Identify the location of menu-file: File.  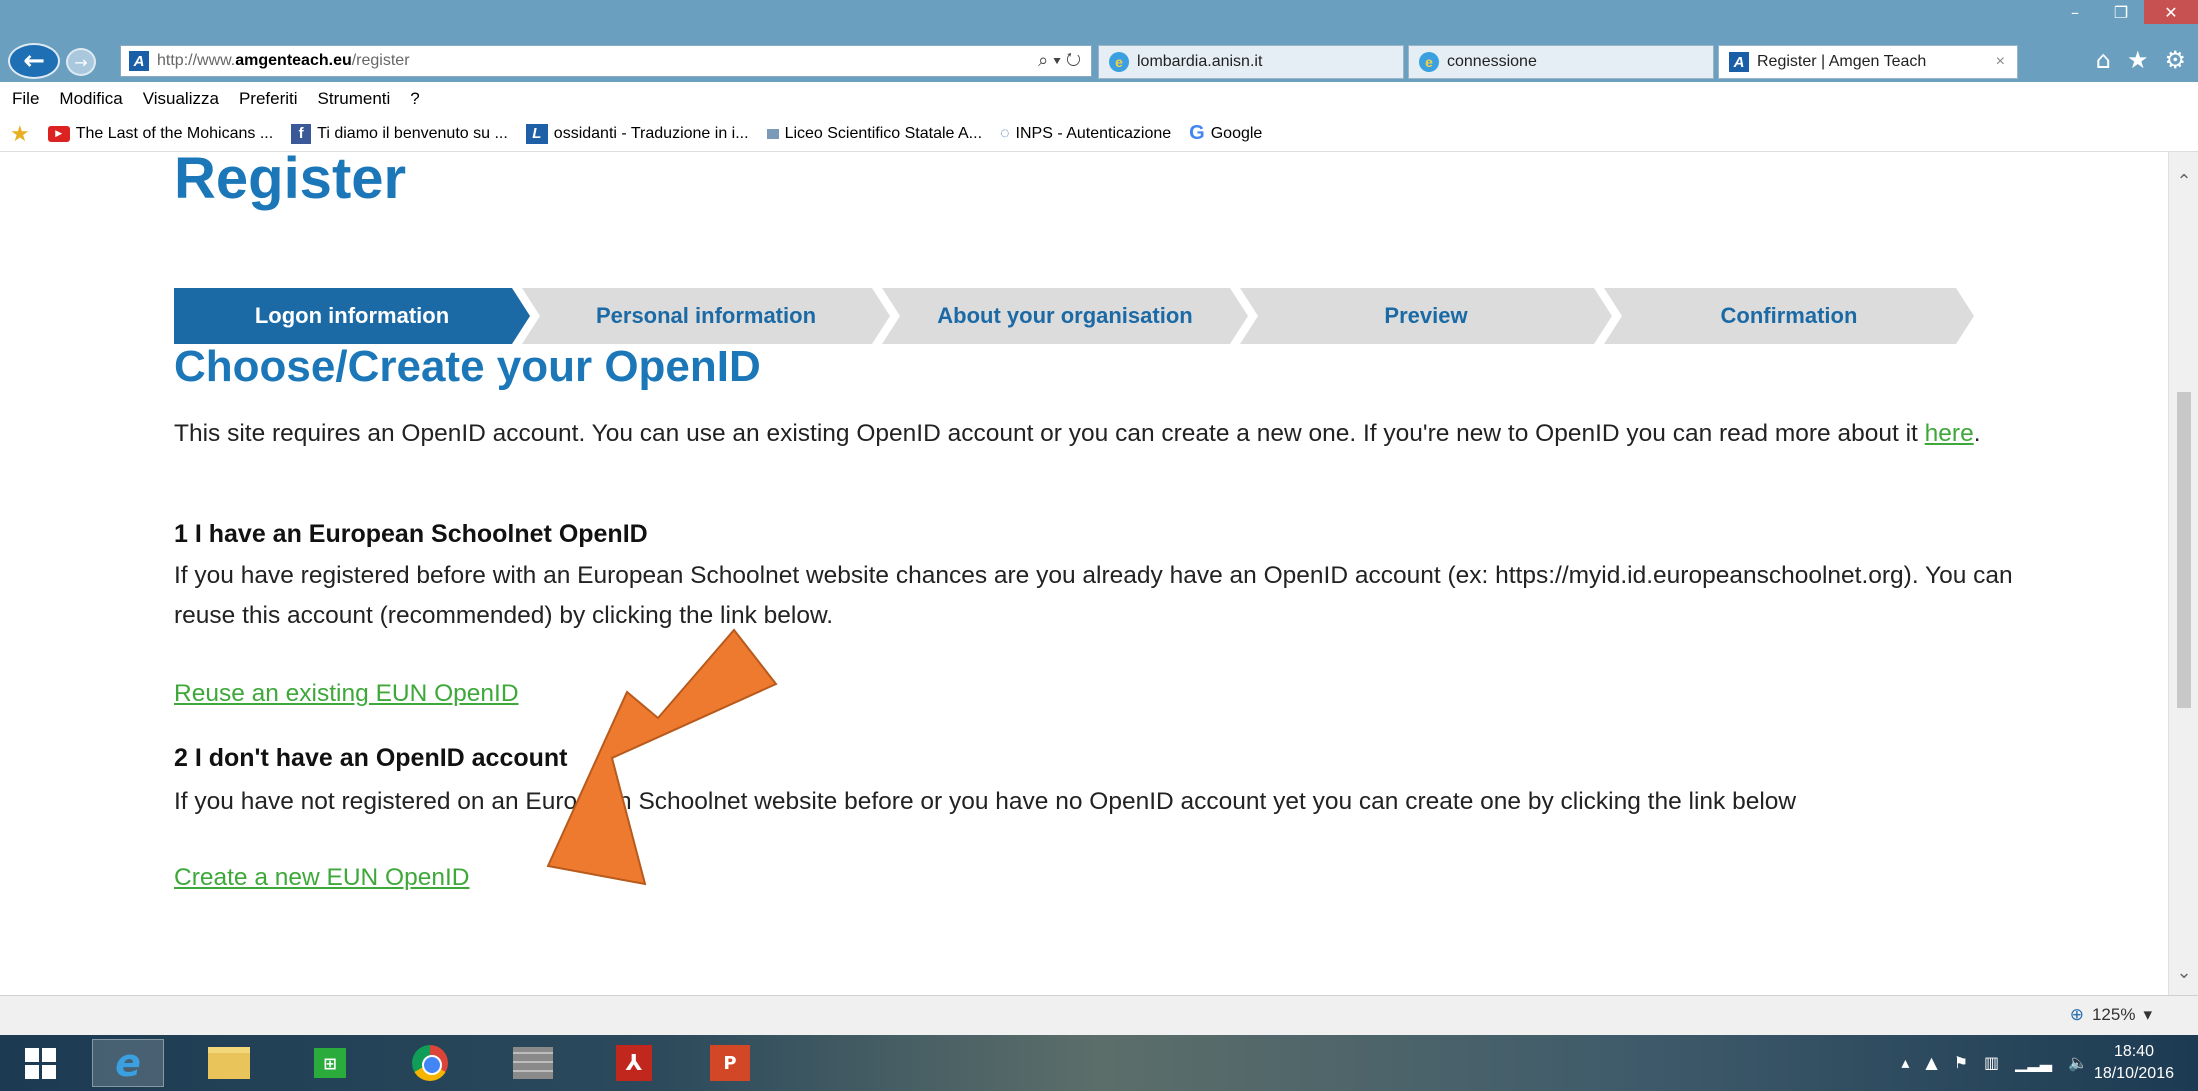
(25, 99).